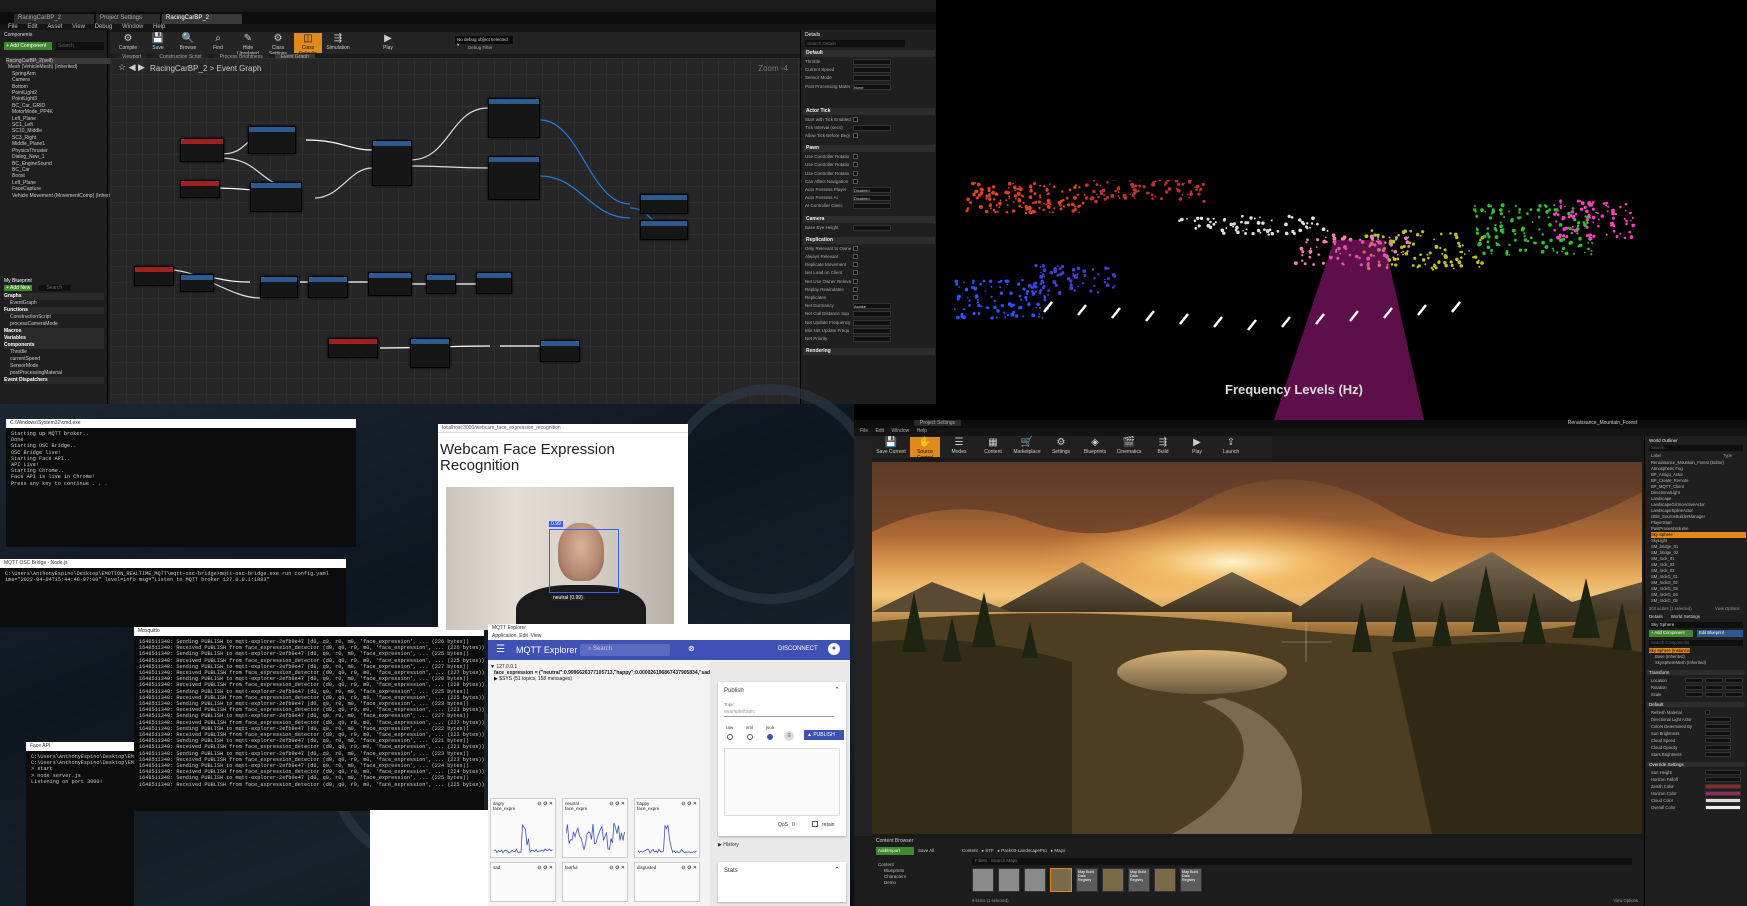 This screenshot has height=906, width=1747. Describe the element at coordinates (600, 679) in the screenshot. I see `tree-sys: ▶ $SYS (51 topics, 158 messages)` at that location.